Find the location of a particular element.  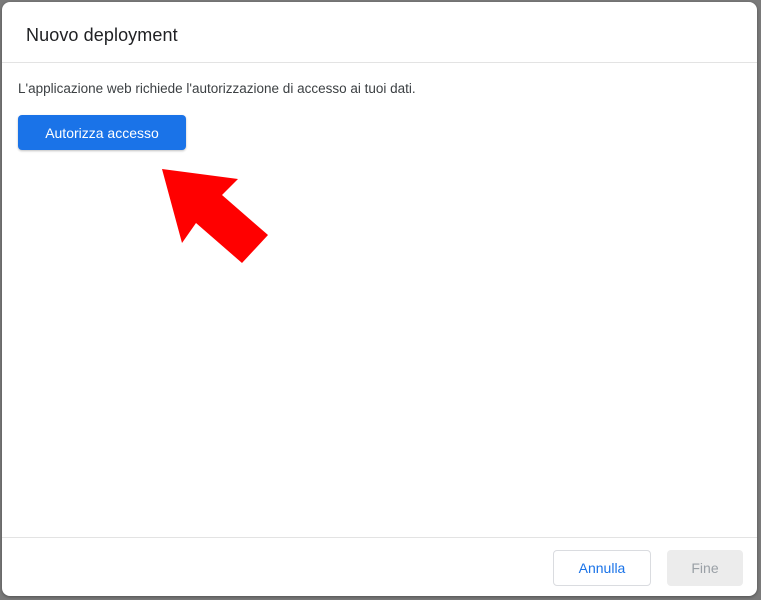

dialog-header: Nuovo deployment is located at coordinates (379, 32).